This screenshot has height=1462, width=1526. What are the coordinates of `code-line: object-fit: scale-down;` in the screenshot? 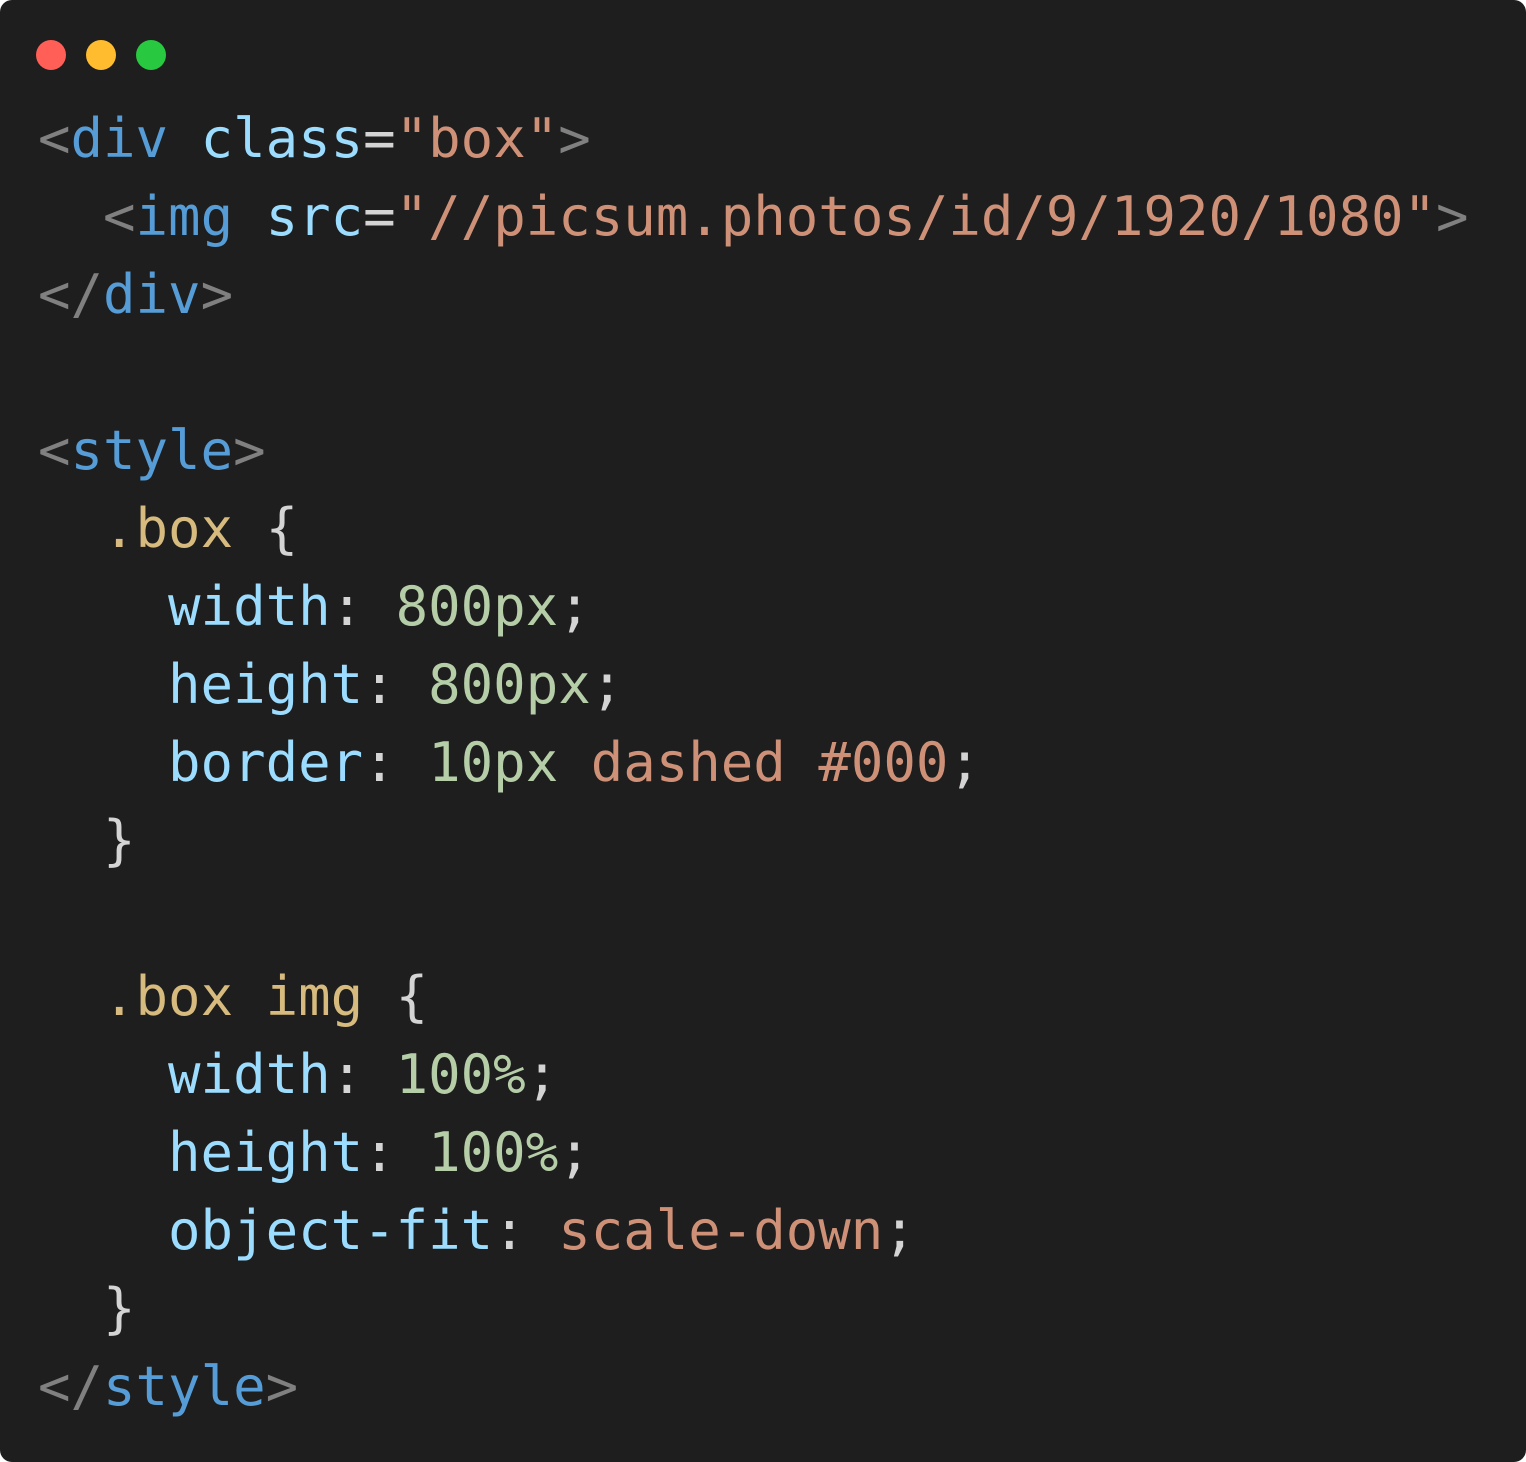 It's located at (753, 1231).